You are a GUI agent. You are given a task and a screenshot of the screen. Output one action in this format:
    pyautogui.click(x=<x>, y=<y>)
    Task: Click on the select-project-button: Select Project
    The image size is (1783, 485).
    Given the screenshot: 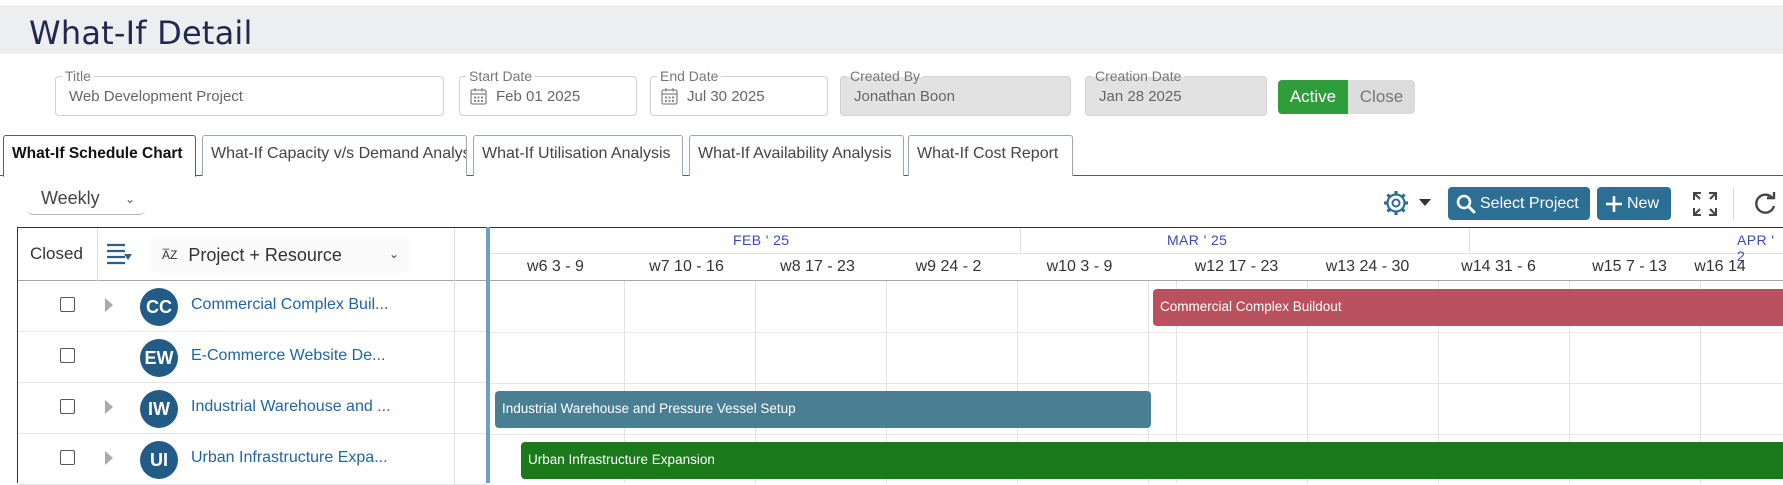 What is the action you would take?
    pyautogui.click(x=1519, y=203)
    